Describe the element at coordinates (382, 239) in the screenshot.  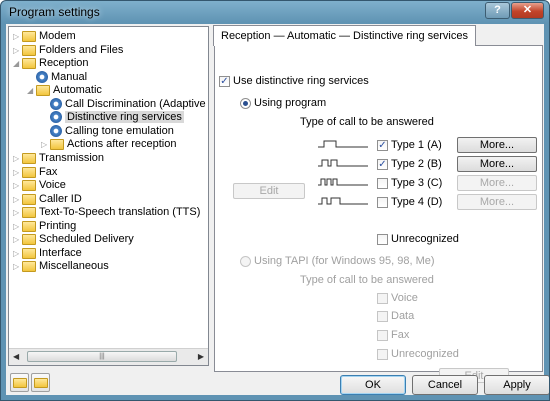
I see `unrecognized-checkbox` at that location.